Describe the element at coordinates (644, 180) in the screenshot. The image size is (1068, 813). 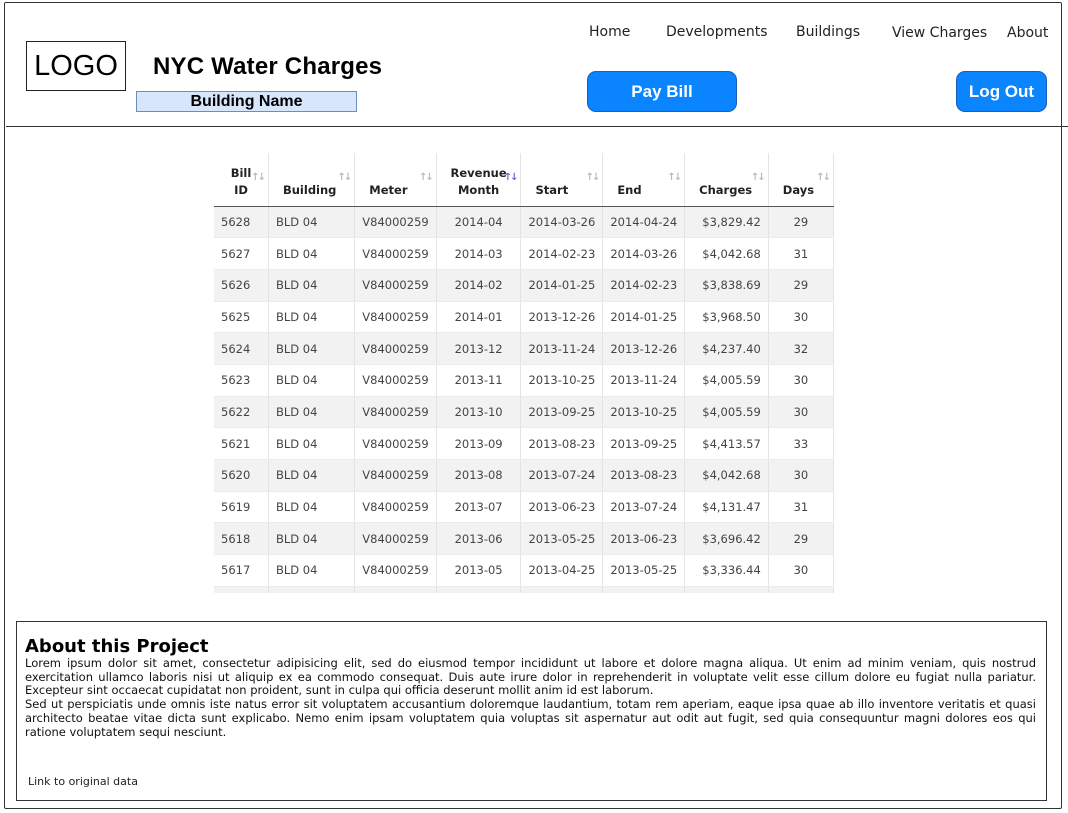
I see `column-header: End ↑↓` at that location.